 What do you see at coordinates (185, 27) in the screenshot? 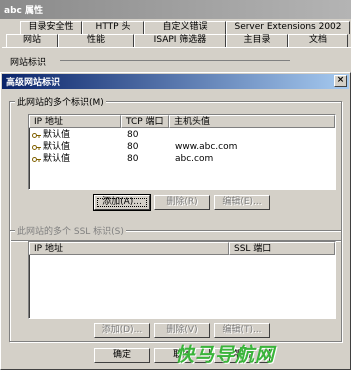
I see `tab-custom-errors: 自定义错误` at bounding box center [185, 27].